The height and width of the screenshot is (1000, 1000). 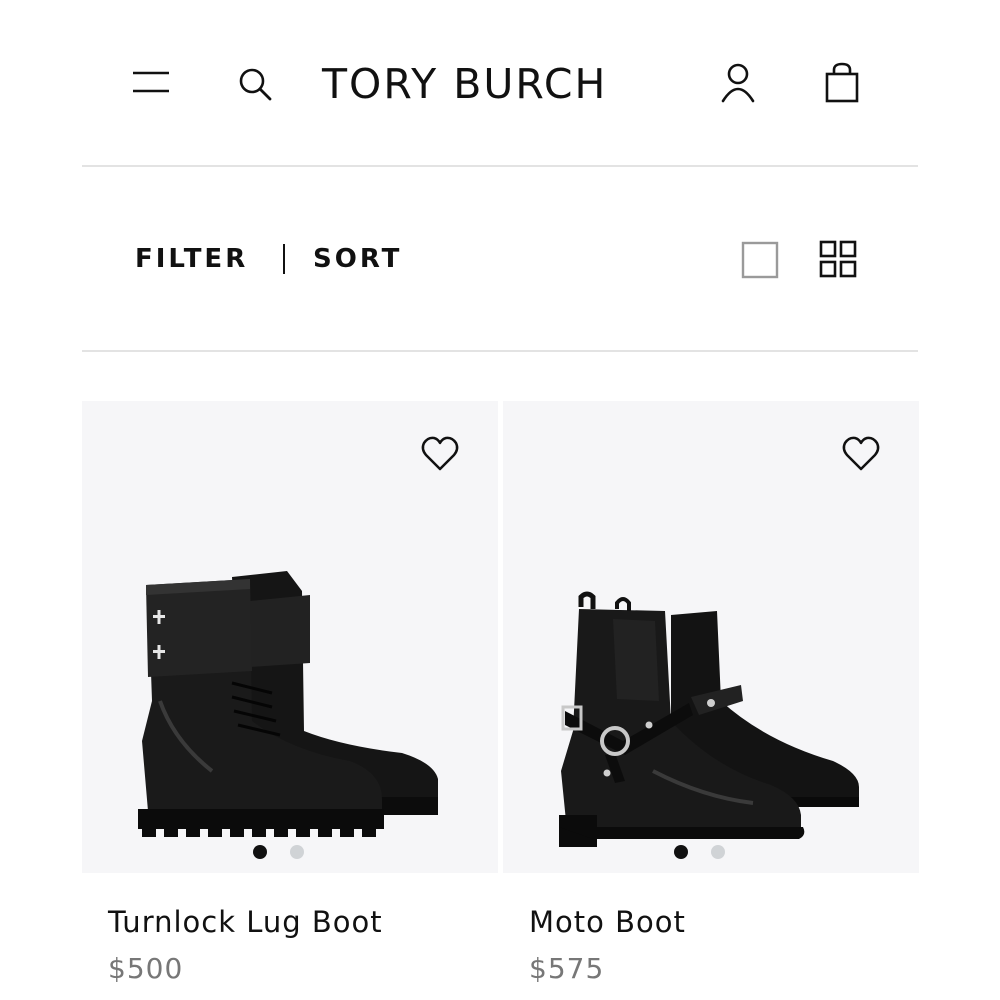 I want to click on search-button, so click(x=255, y=84).